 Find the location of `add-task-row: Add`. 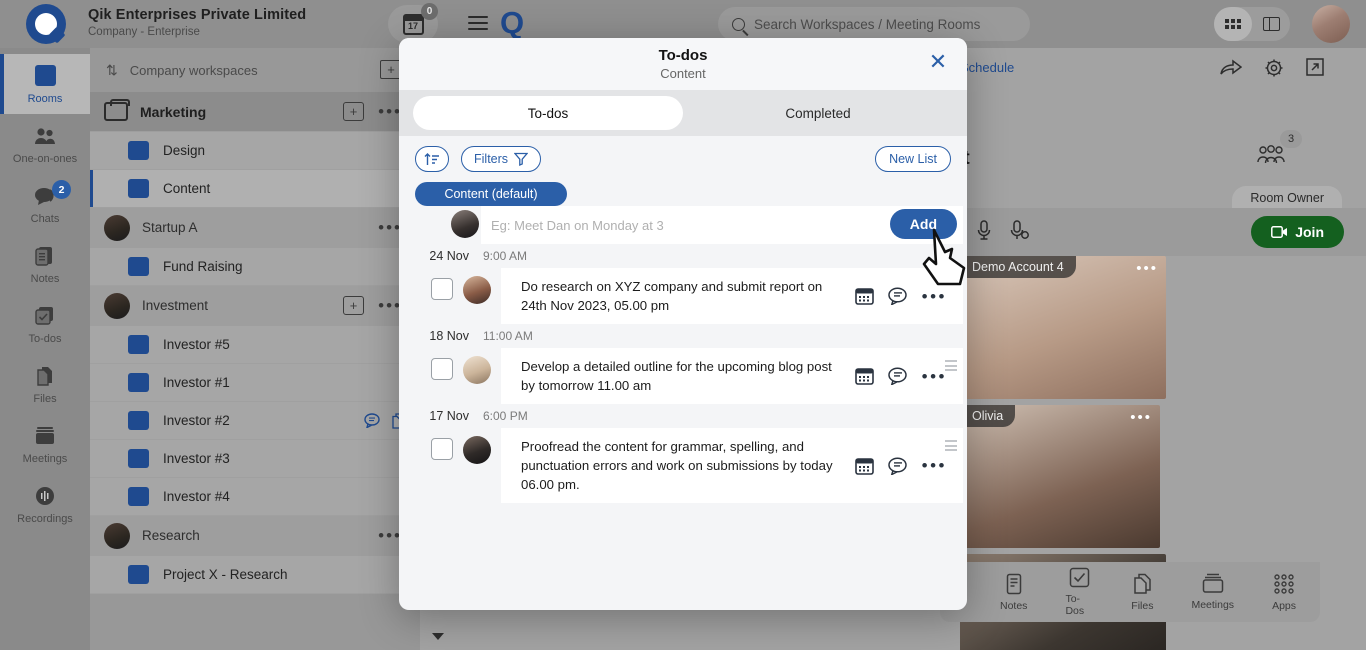

add-task-row: Add is located at coordinates (707, 225).